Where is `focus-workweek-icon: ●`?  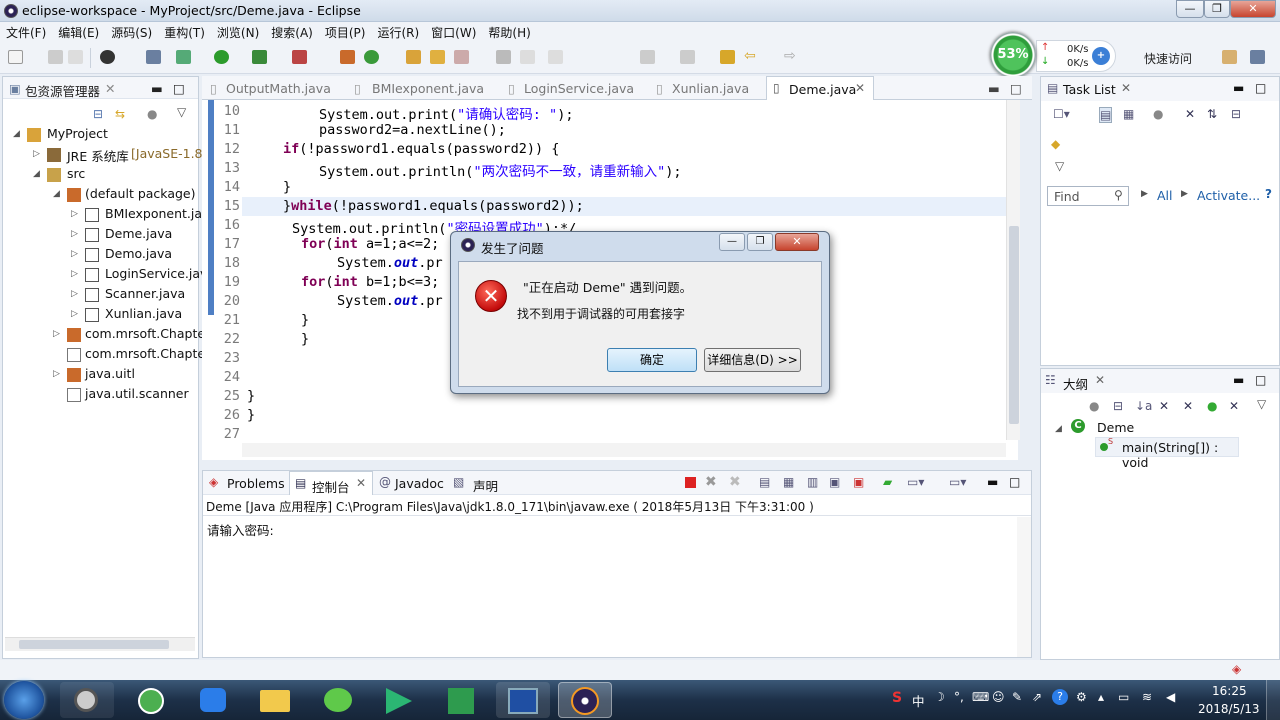
focus-workweek-icon: ● is located at coordinates (1158, 114).